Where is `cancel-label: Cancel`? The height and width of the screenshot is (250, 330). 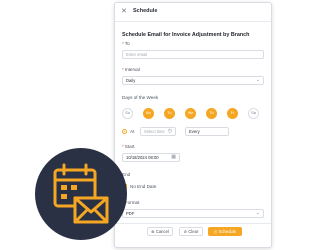 cancel-label: Cancel is located at coordinates (162, 231).